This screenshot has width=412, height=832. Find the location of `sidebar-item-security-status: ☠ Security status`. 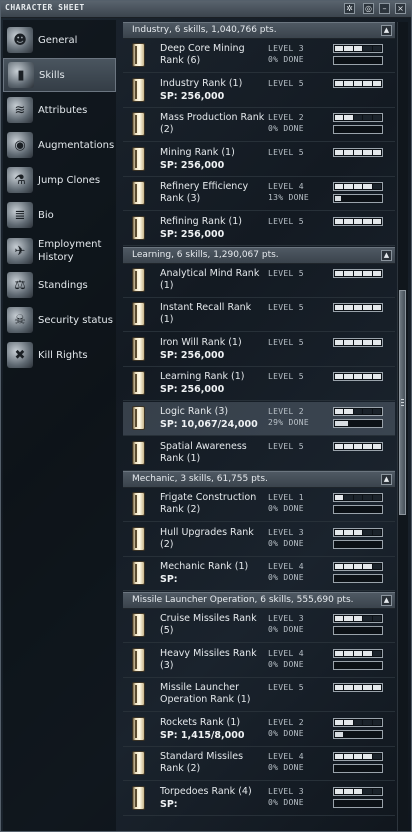

sidebar-item-security-status: ☠ Security status is located at coordinates (59, 320).